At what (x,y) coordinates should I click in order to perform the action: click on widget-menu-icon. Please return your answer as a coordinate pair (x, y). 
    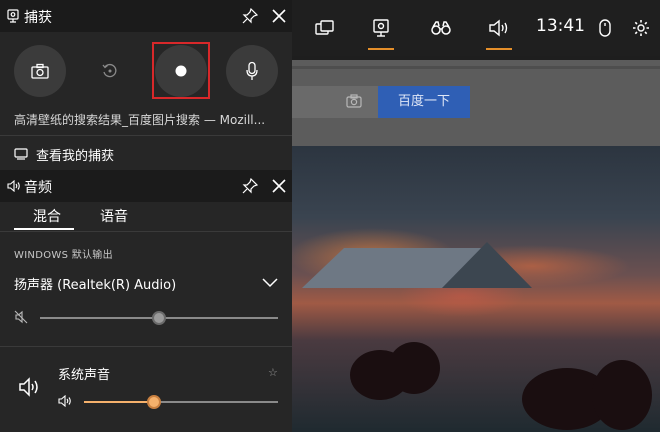
    Looking at the image, I should click on (324, 27).